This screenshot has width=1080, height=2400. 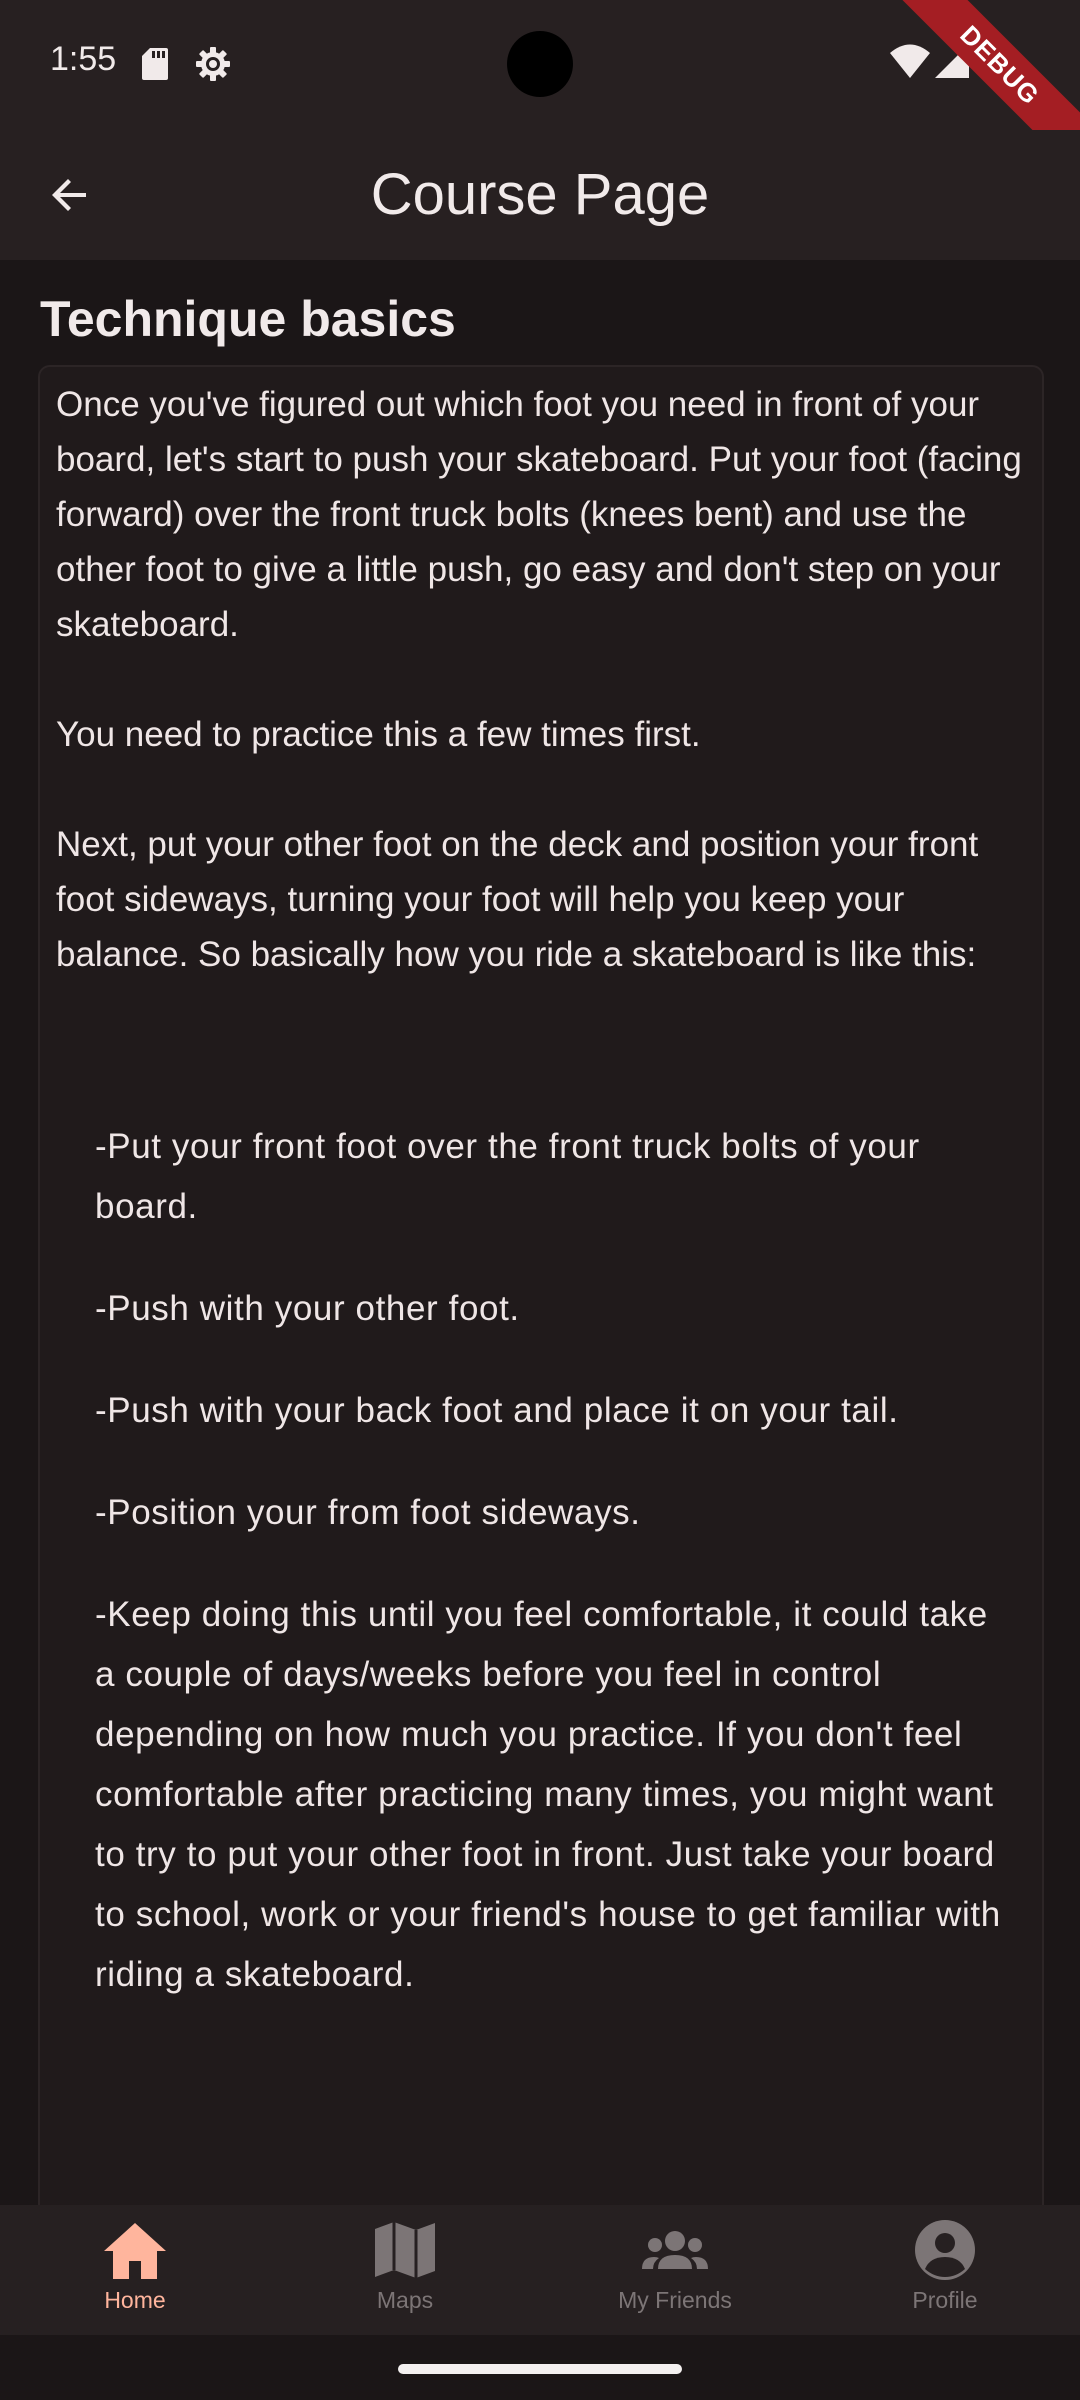 I want to click on lesson-step: -Position your from foot sideways., so click(x=368, y=1512).